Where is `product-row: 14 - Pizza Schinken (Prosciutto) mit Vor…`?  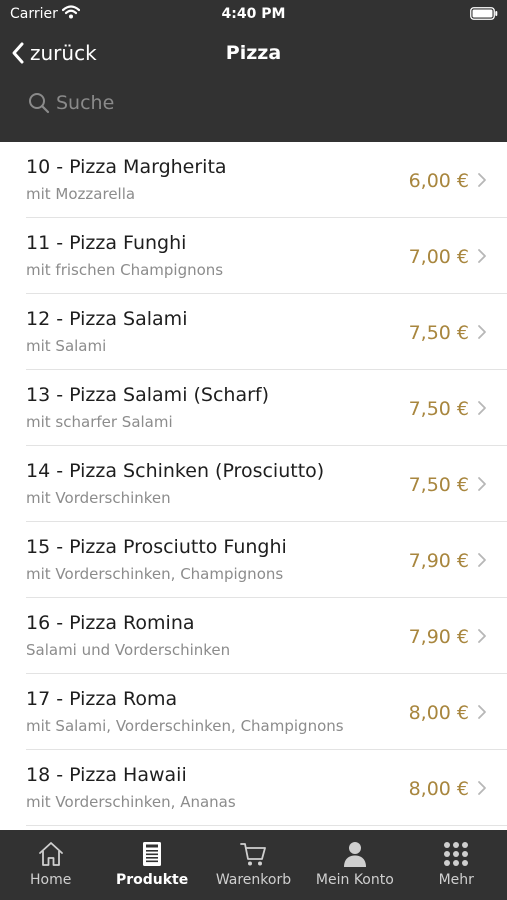 product-row: 14 - Pizza Schinken (Prosciutto) mit Vor… is located at coordinates (253, 484).